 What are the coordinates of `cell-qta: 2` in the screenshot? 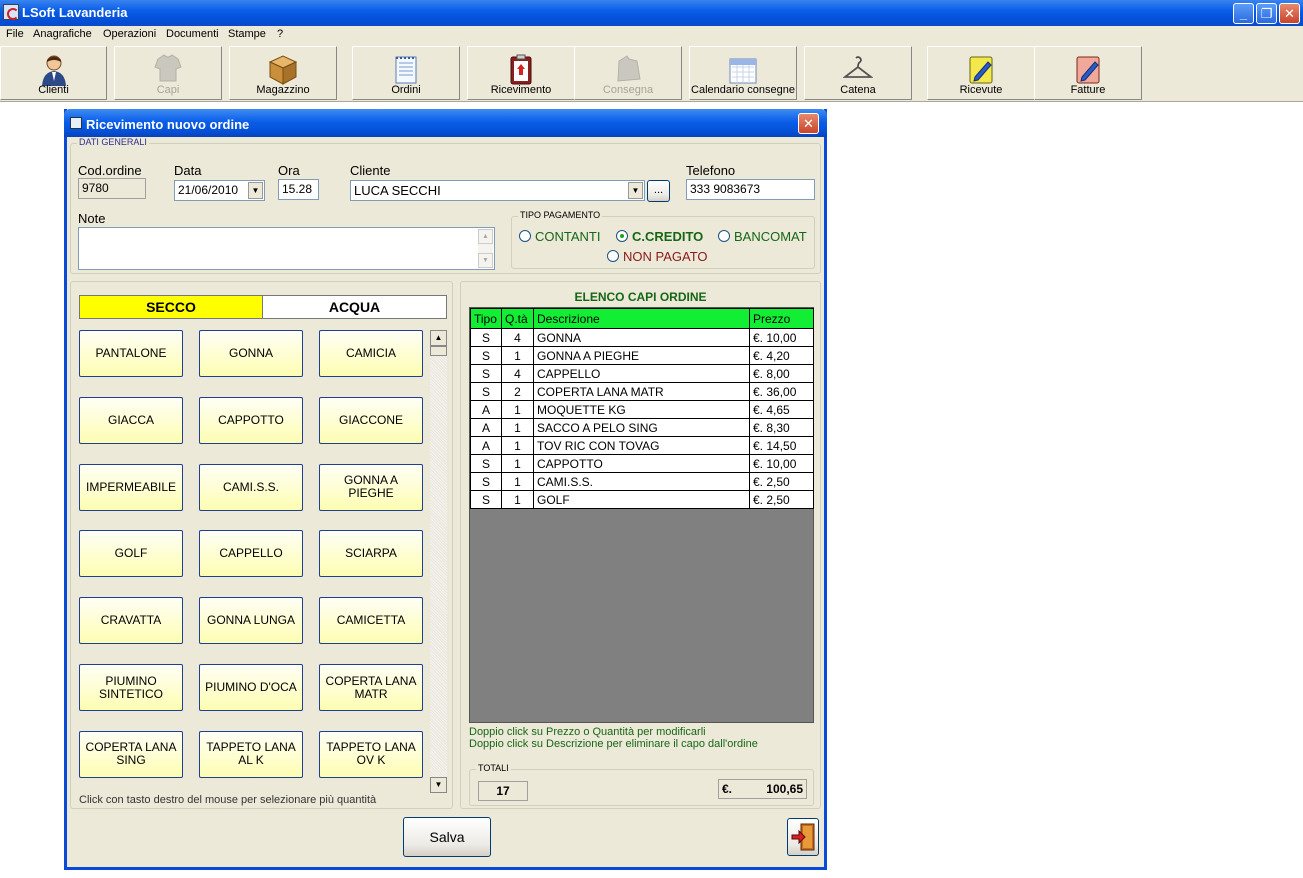 It's located at (517, 391).